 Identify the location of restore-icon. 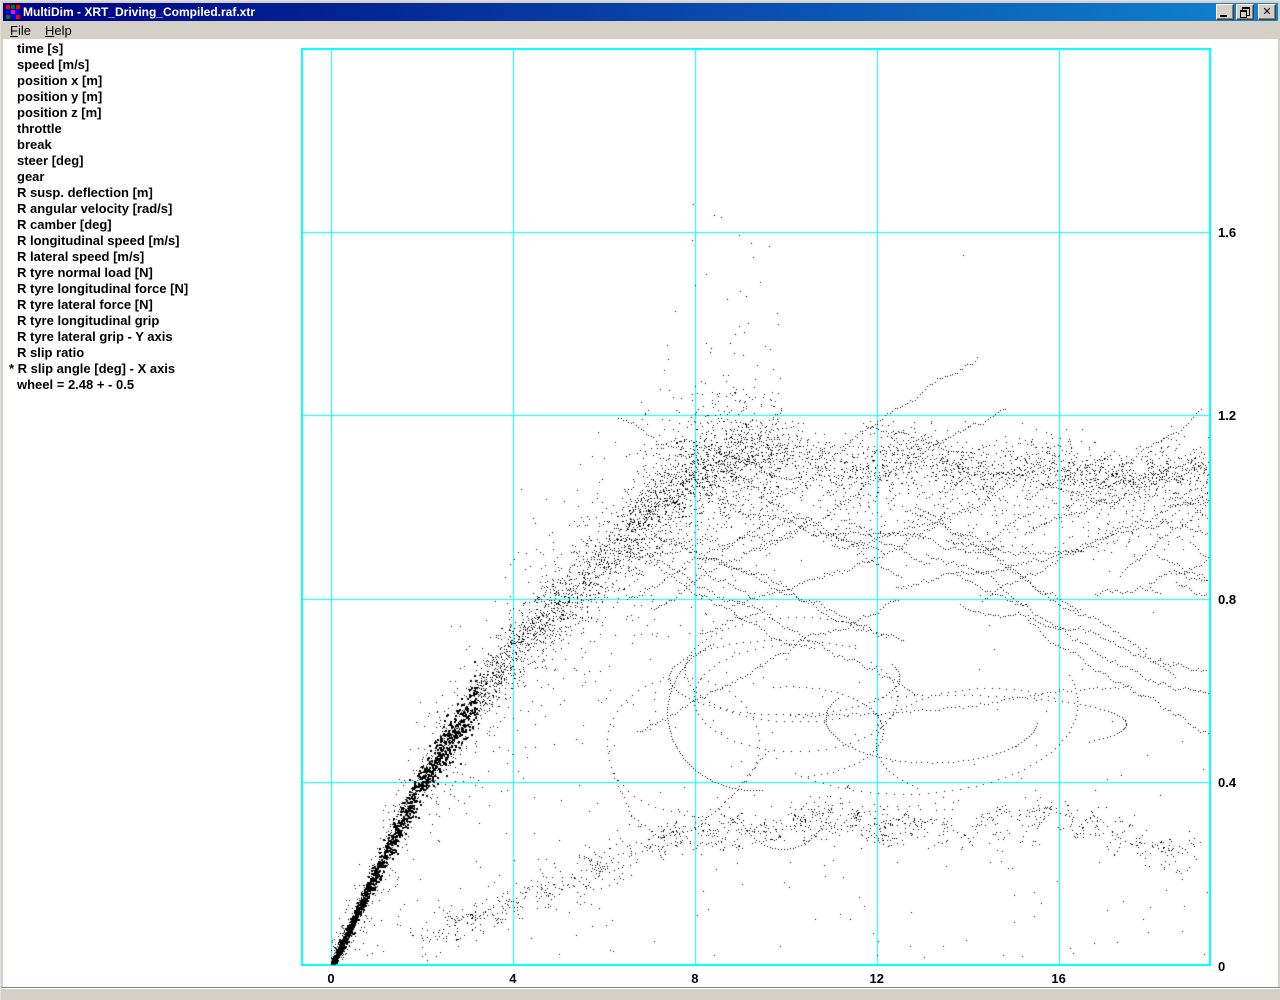
(1245, 12).